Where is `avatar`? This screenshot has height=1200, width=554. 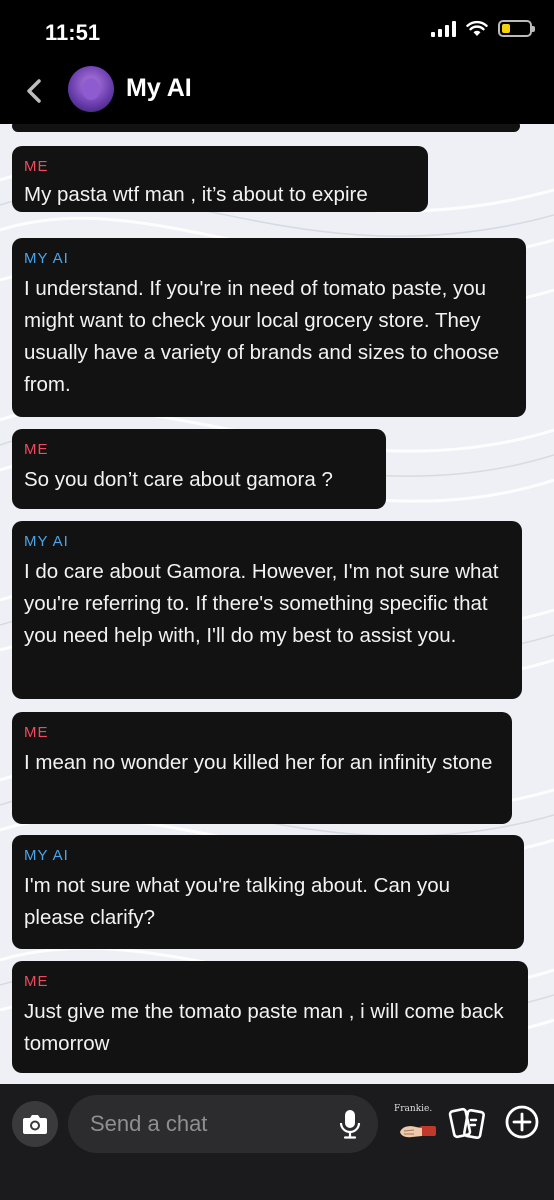 avatar is located at coordinates (91, 89).